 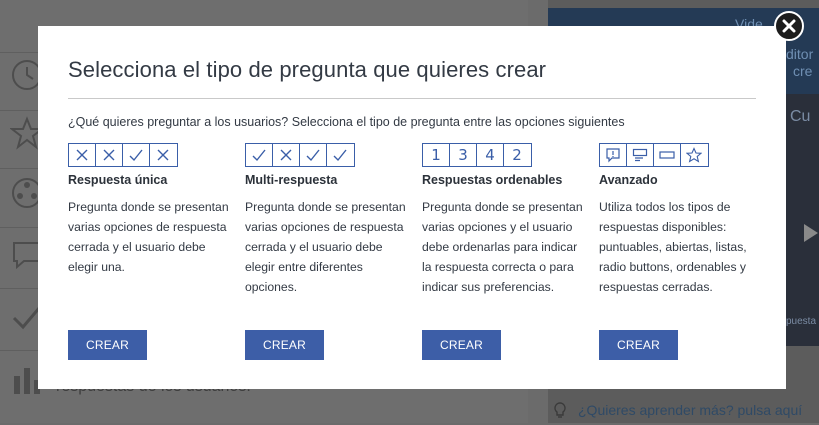 I want to click on speech-bubble-icon, so click(x=613, y=155).